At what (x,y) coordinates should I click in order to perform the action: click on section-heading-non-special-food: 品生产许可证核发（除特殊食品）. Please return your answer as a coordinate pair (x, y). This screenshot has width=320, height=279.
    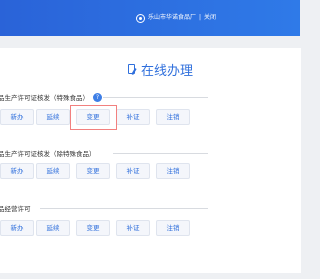
    Looking at the image, I should click on (48, 153).